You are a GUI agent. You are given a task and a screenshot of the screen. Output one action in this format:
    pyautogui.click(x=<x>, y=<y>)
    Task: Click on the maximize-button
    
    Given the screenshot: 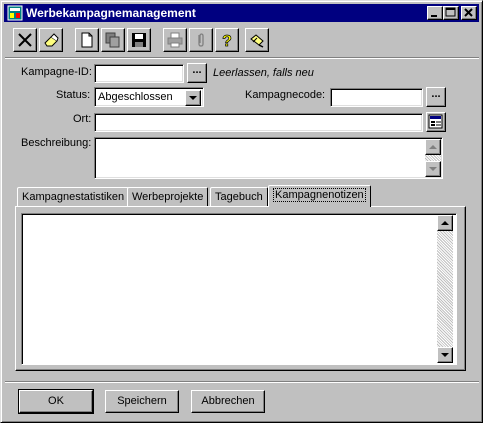 What is the action you would take?
    pyautogui.click(x=451, y=13)
    